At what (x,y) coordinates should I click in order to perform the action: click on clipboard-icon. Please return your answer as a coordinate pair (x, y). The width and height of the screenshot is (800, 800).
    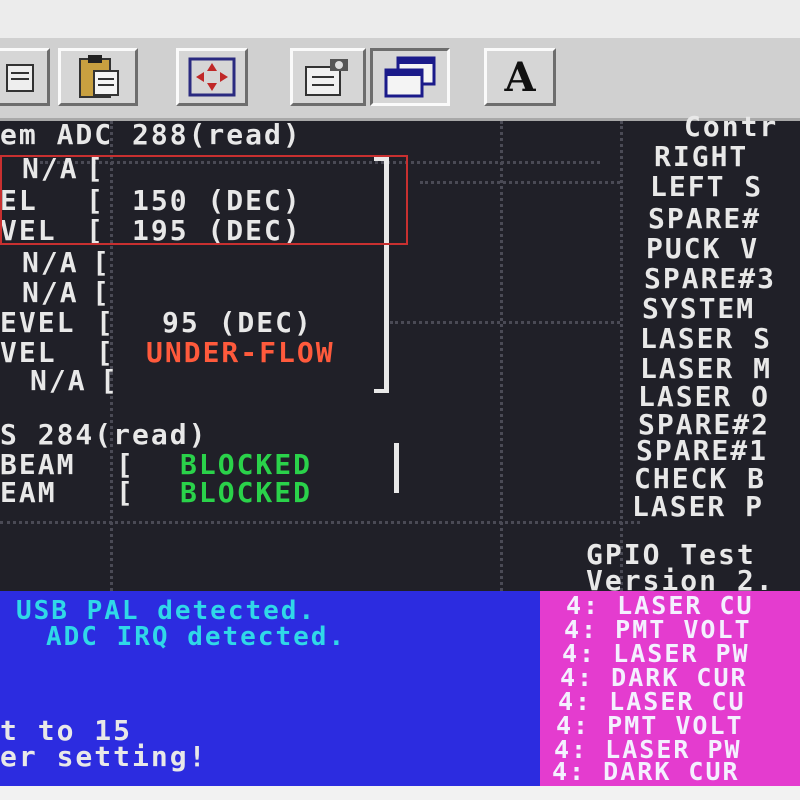
    Looking at the image, I should click on (98, 77).